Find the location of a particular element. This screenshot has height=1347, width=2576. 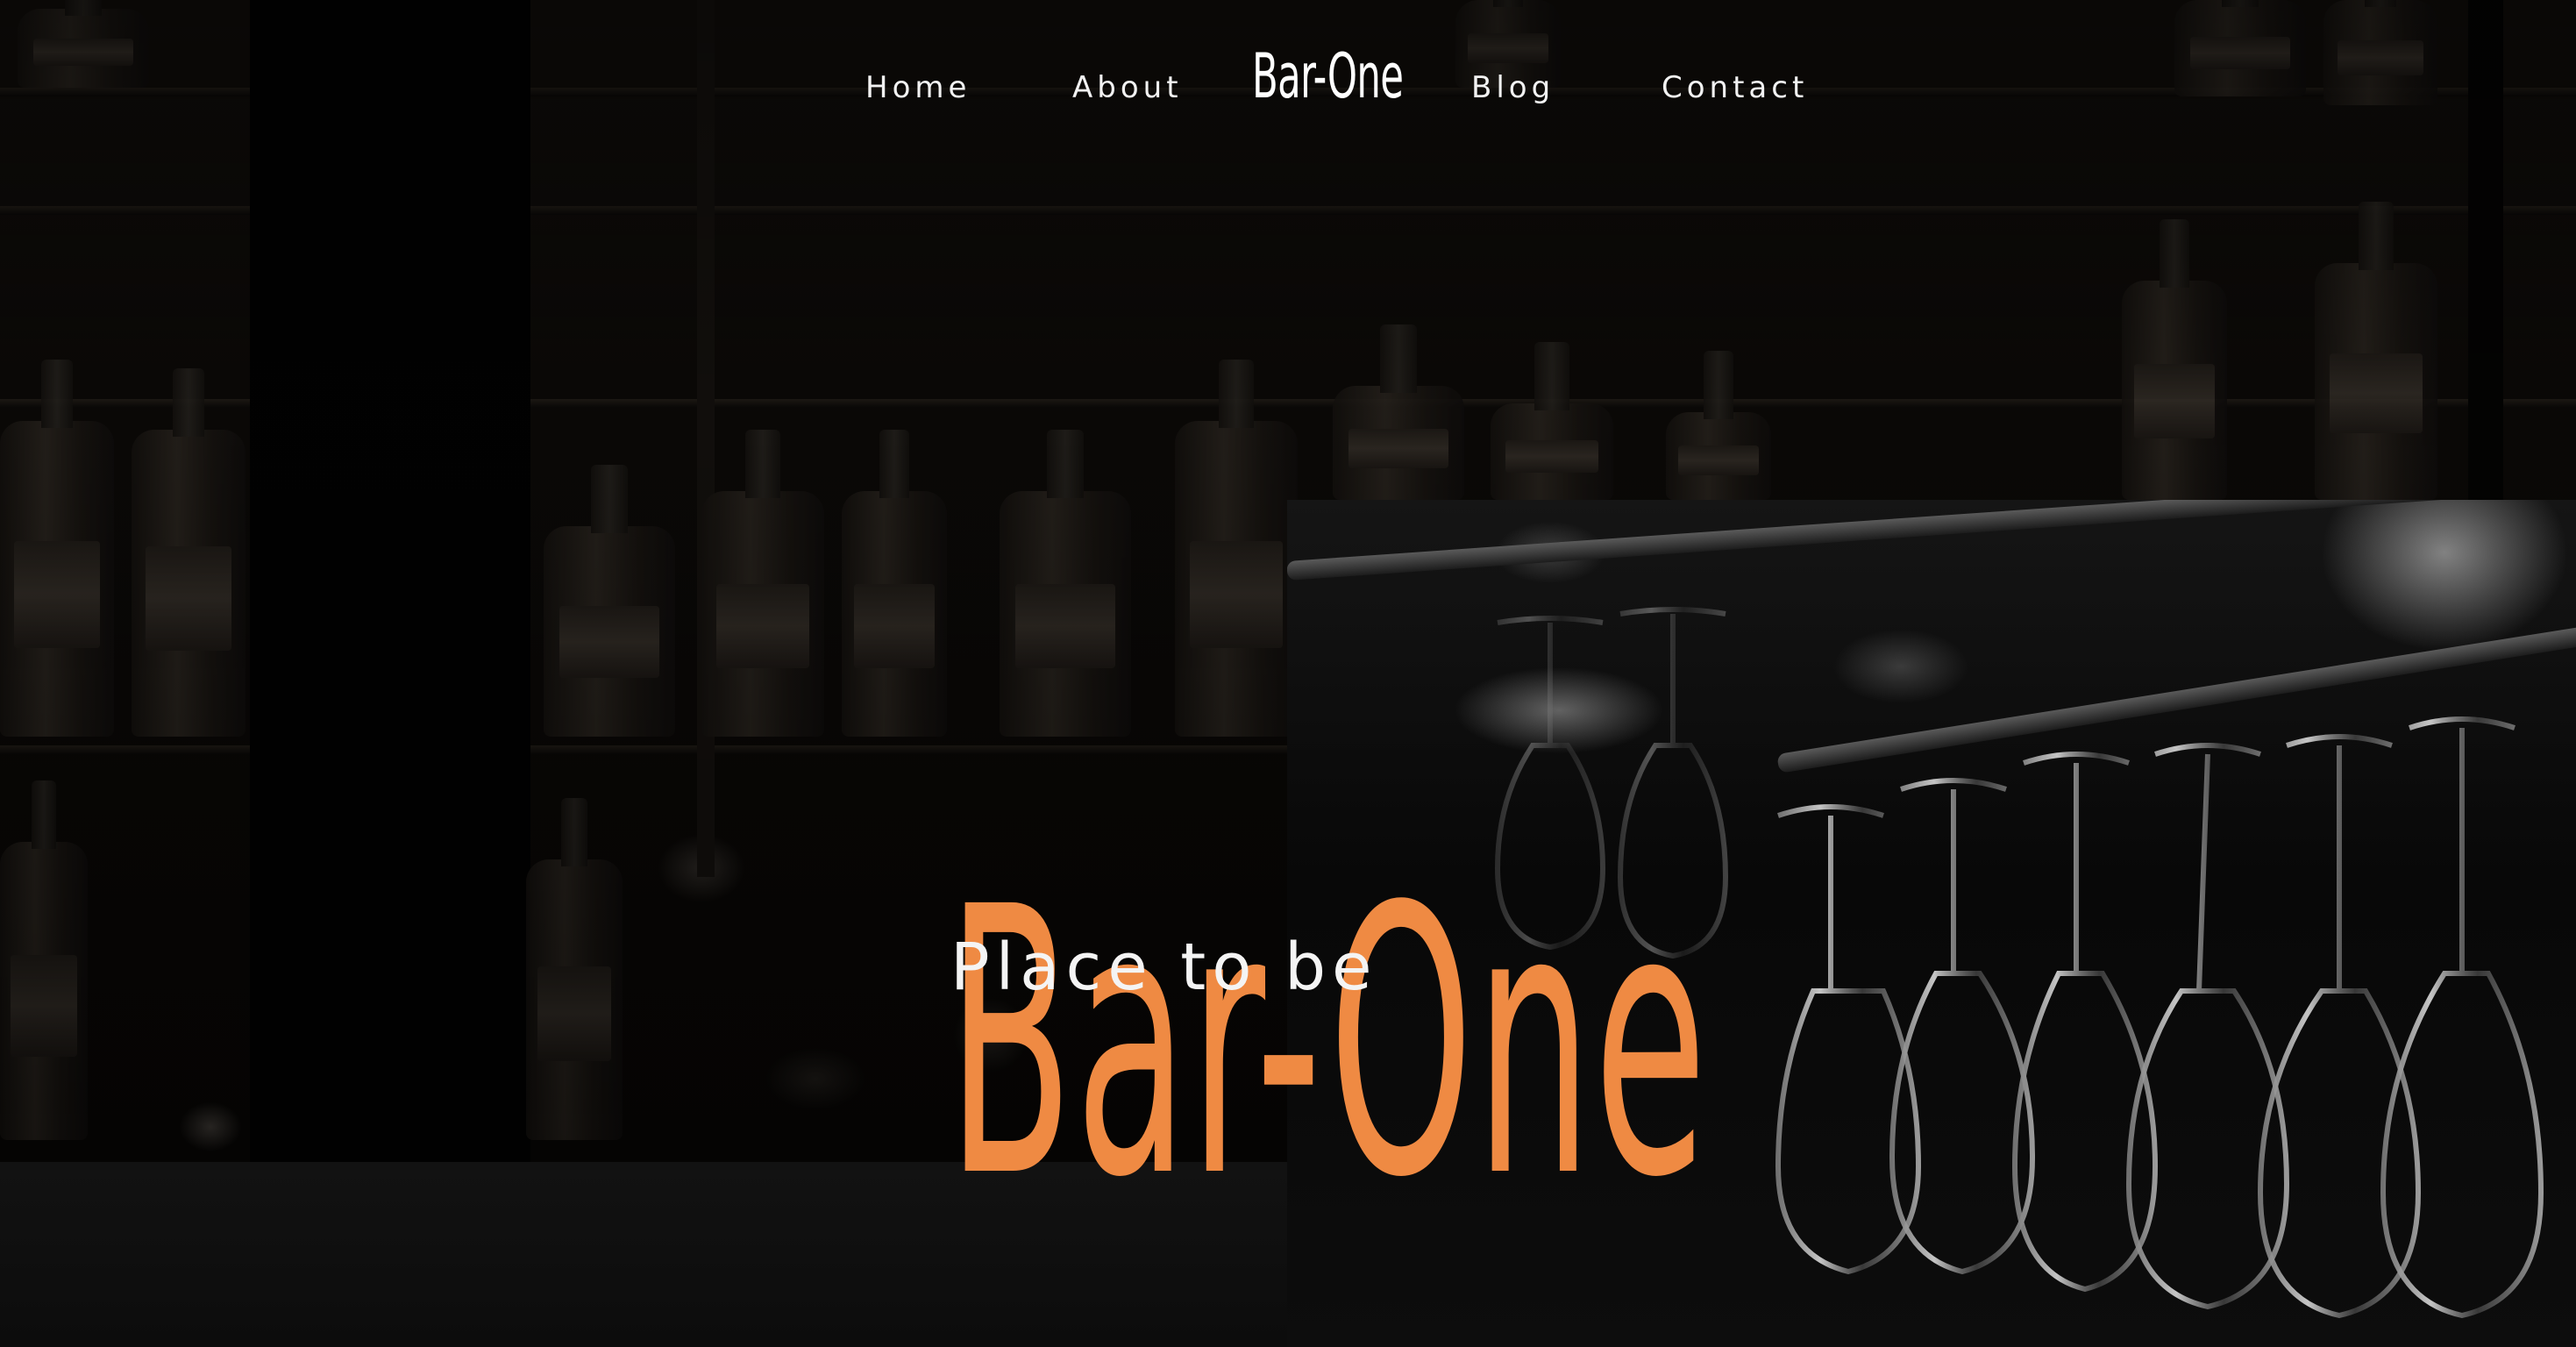

nav-contact-link: Contact is located at coordinates (1735, 87).